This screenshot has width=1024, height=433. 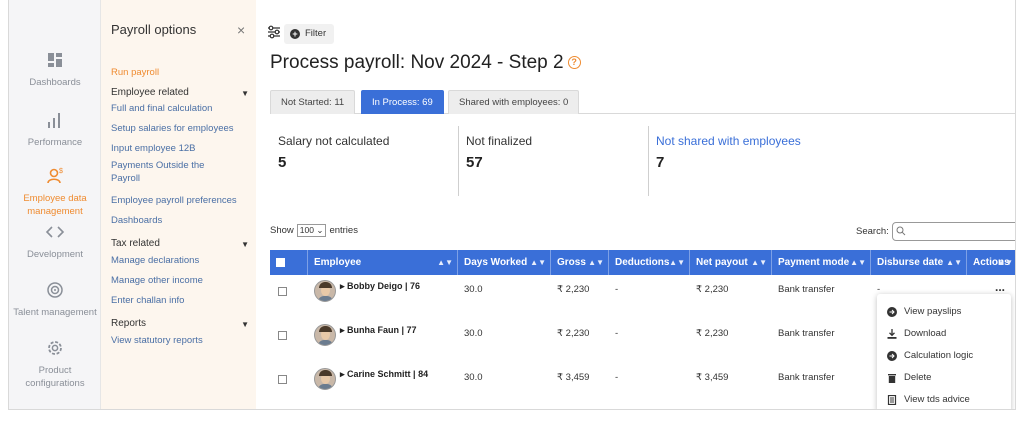 What do you see at coordinates (280, 262) in the screenshot?
I see `select-all-checkbox` at bounding box center [280, 262].